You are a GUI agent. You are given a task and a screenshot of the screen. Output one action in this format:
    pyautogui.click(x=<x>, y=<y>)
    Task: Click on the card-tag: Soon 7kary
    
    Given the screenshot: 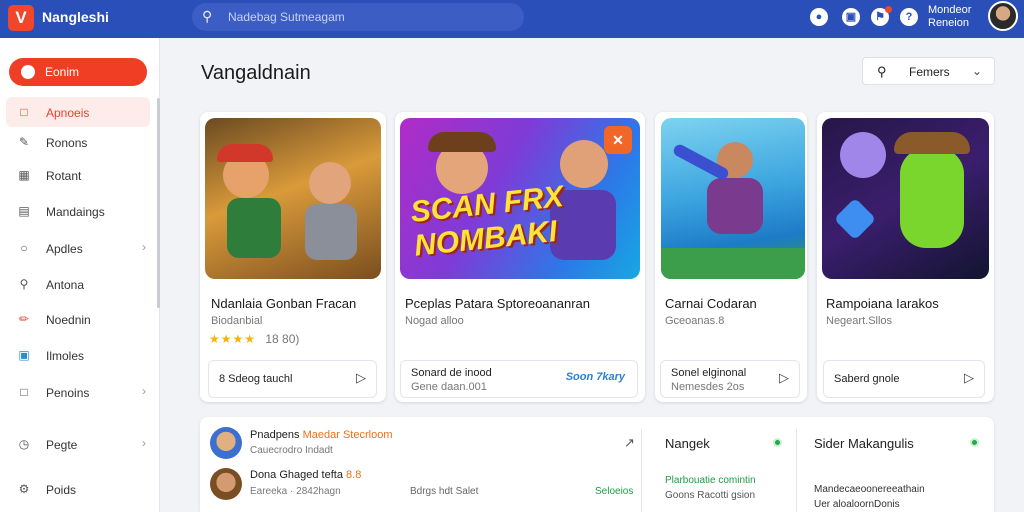 What is the action you would take?
    pyautogui.click(x=595, y=377)
    